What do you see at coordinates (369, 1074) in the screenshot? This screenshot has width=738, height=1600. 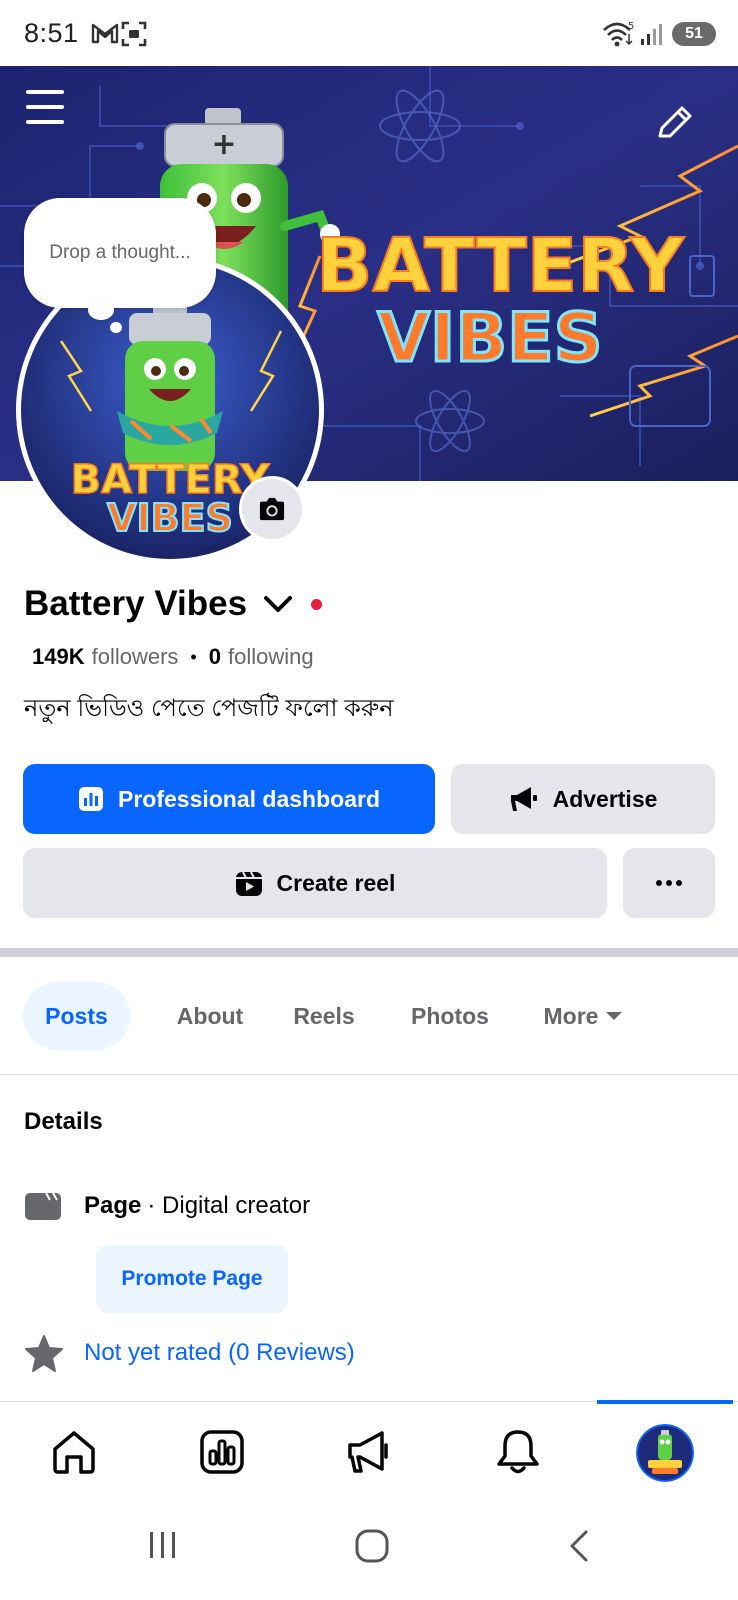 I see `tabs-divider` at bounding box center [369, 1074].